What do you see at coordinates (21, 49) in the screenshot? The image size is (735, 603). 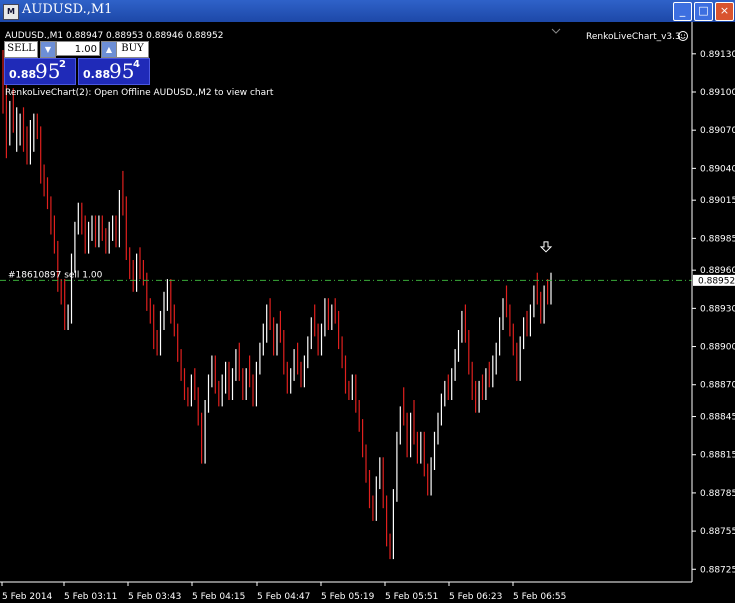 I see `sell-button: SELL` at bounding box center [21, 49].